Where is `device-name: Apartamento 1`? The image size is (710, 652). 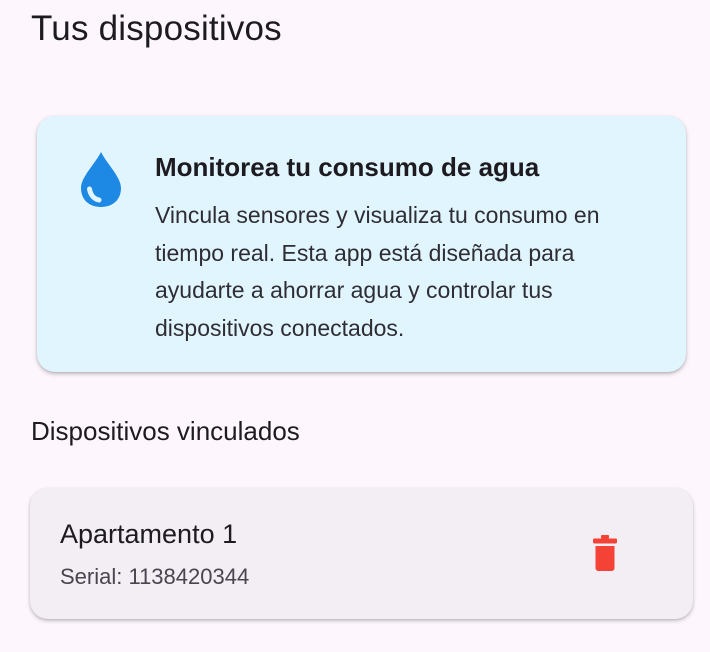 device-name: Apartamento 1 is located at coordinates (149, 534).